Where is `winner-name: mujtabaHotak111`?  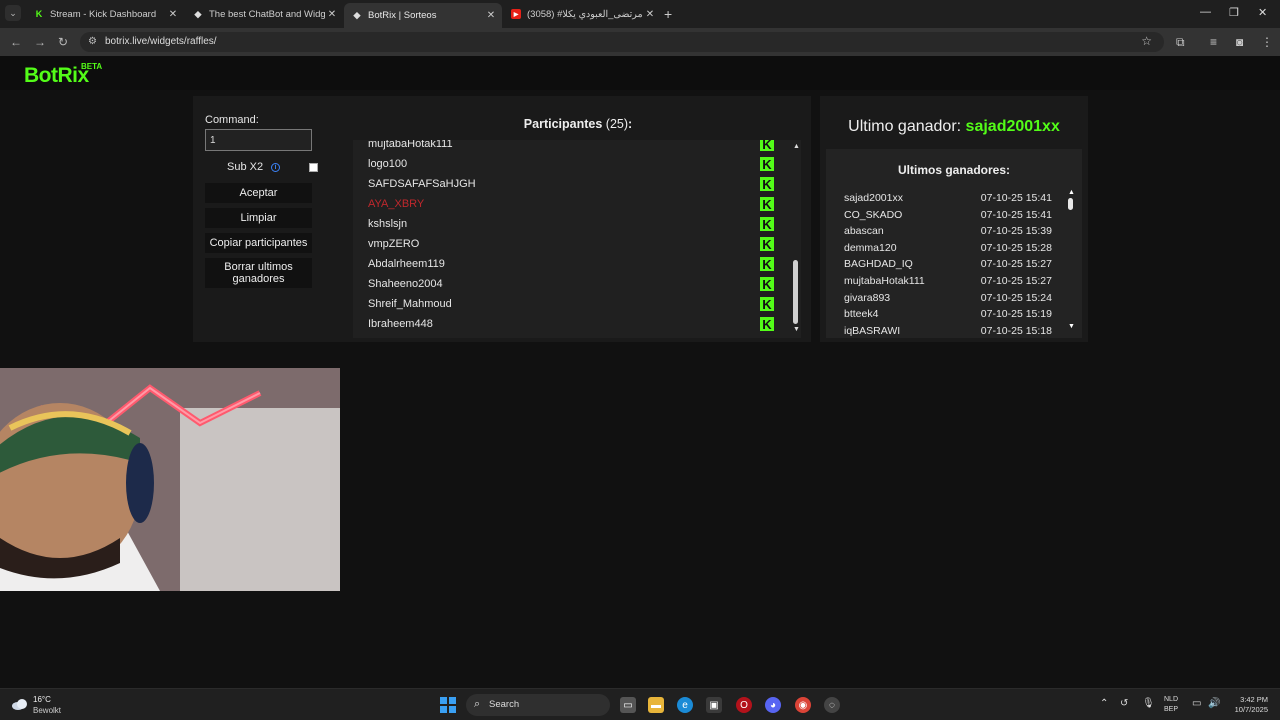 winner-name: mujtabaHotak111 is located at coordinates (884, 281).